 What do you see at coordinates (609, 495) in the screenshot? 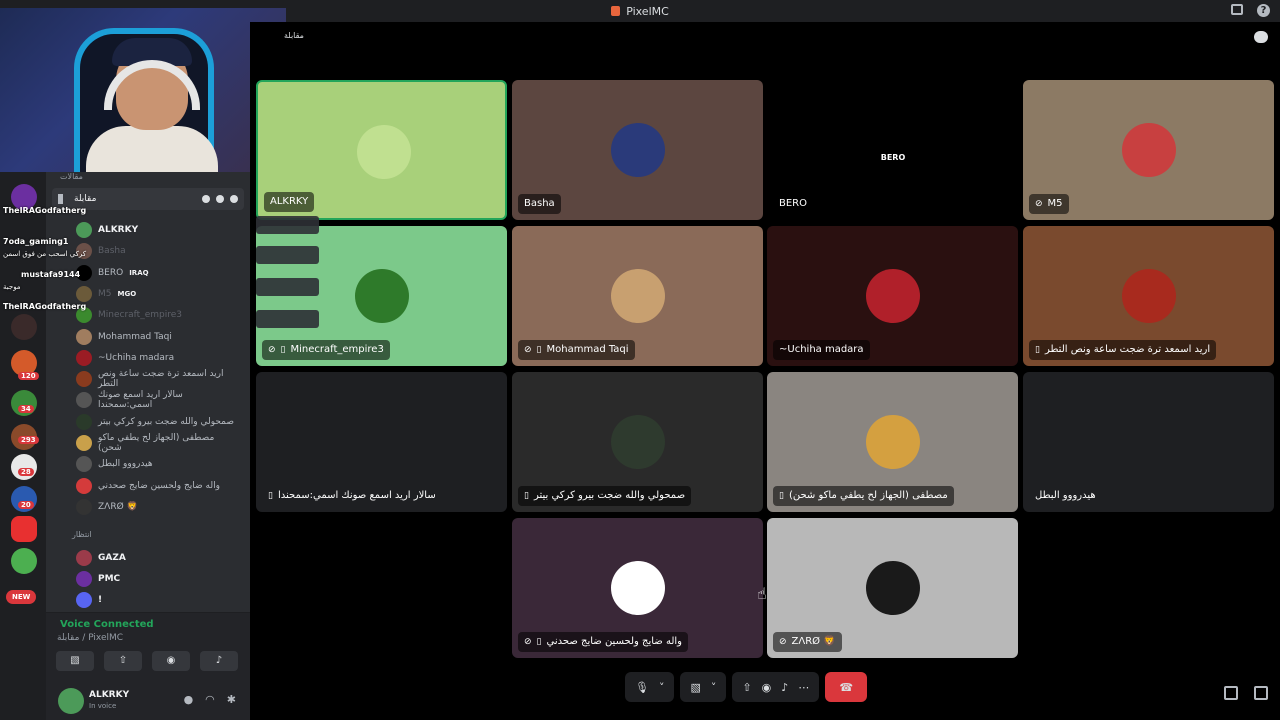
I see `participant-name: صمحولي والله ضجت بيرو كركي بيتر` at bounding box center [609, 495].